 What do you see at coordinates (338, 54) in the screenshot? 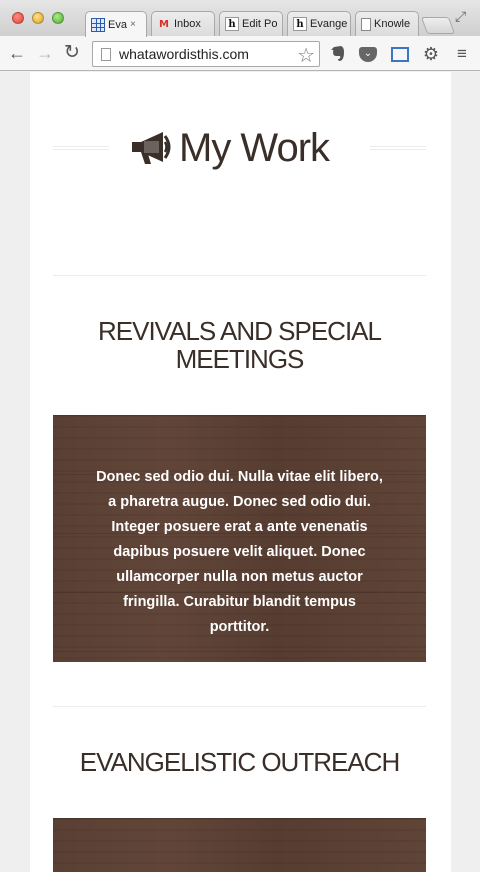
I see `evernote-extension-icon` at bounding box center [338, 54].